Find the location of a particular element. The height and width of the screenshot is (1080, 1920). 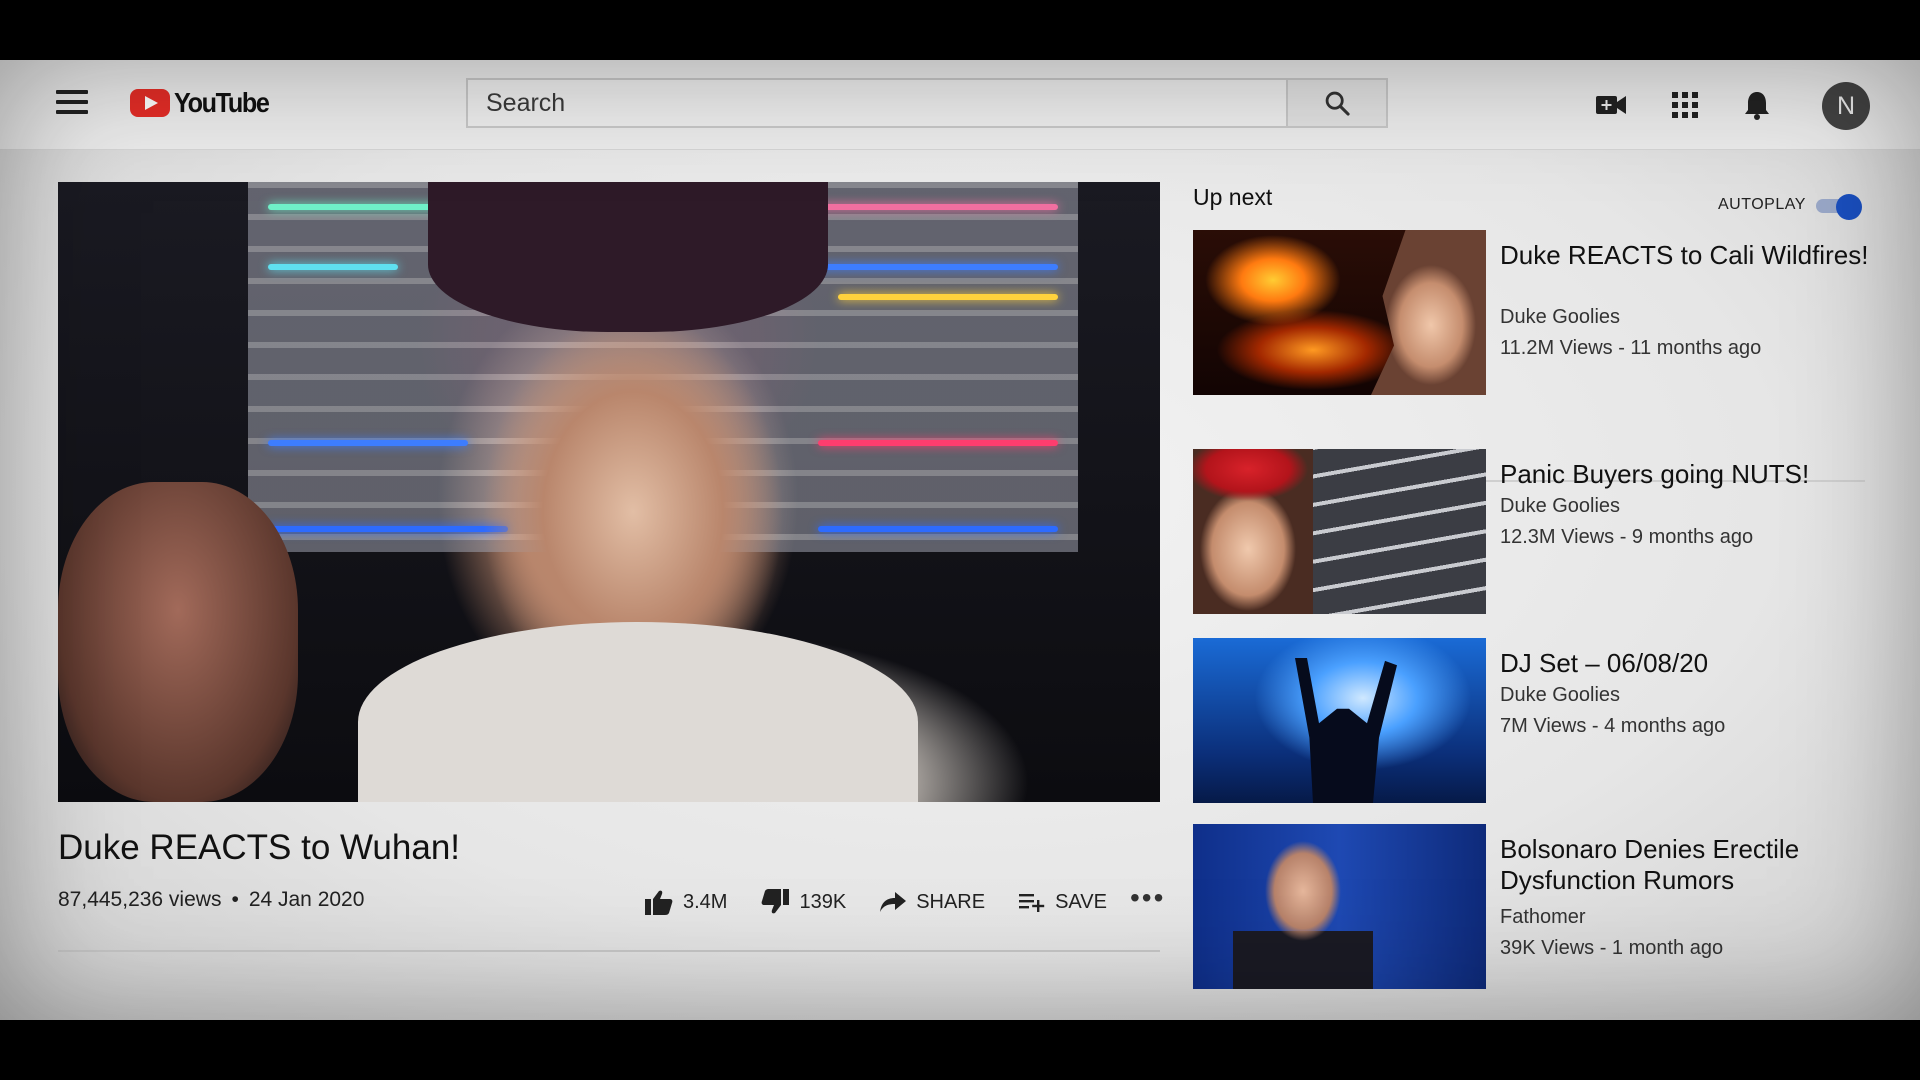

share-label: SHARE is located at coordinates (951, 901).